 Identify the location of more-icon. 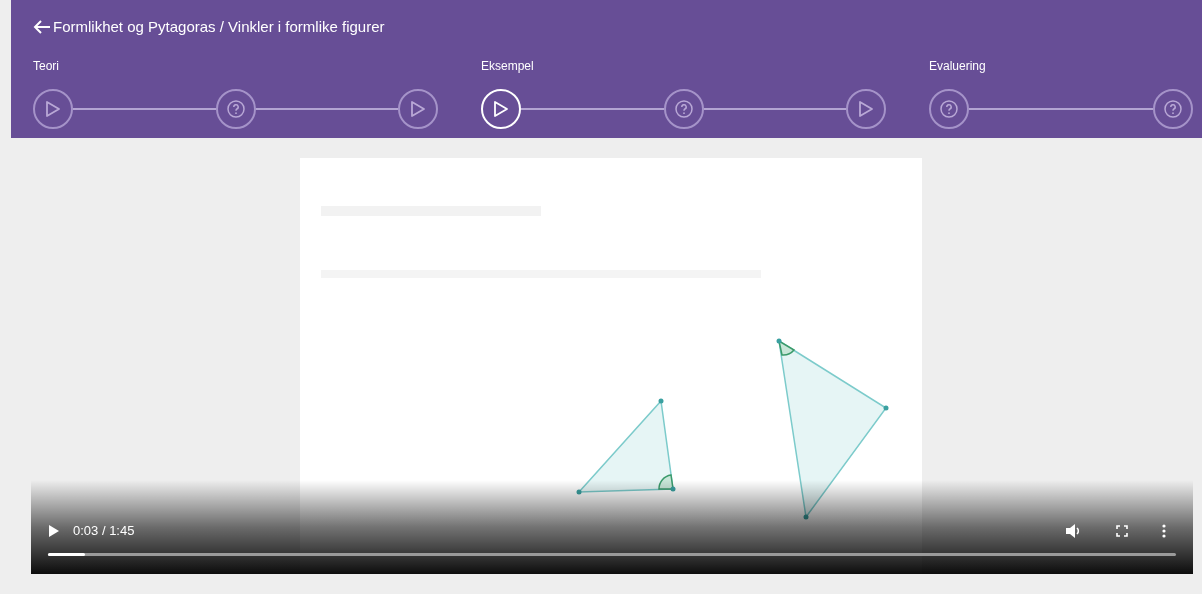
(1164, 531).